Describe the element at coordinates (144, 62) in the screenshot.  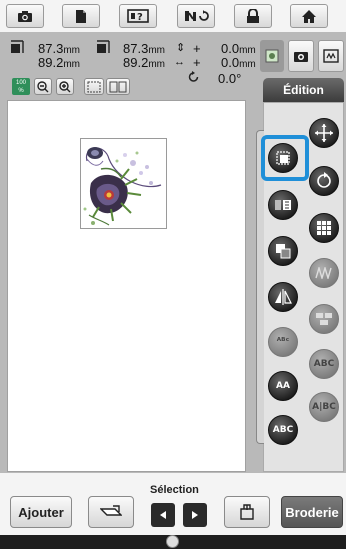
I see `height-alt-value: 89.2mm` at that location.